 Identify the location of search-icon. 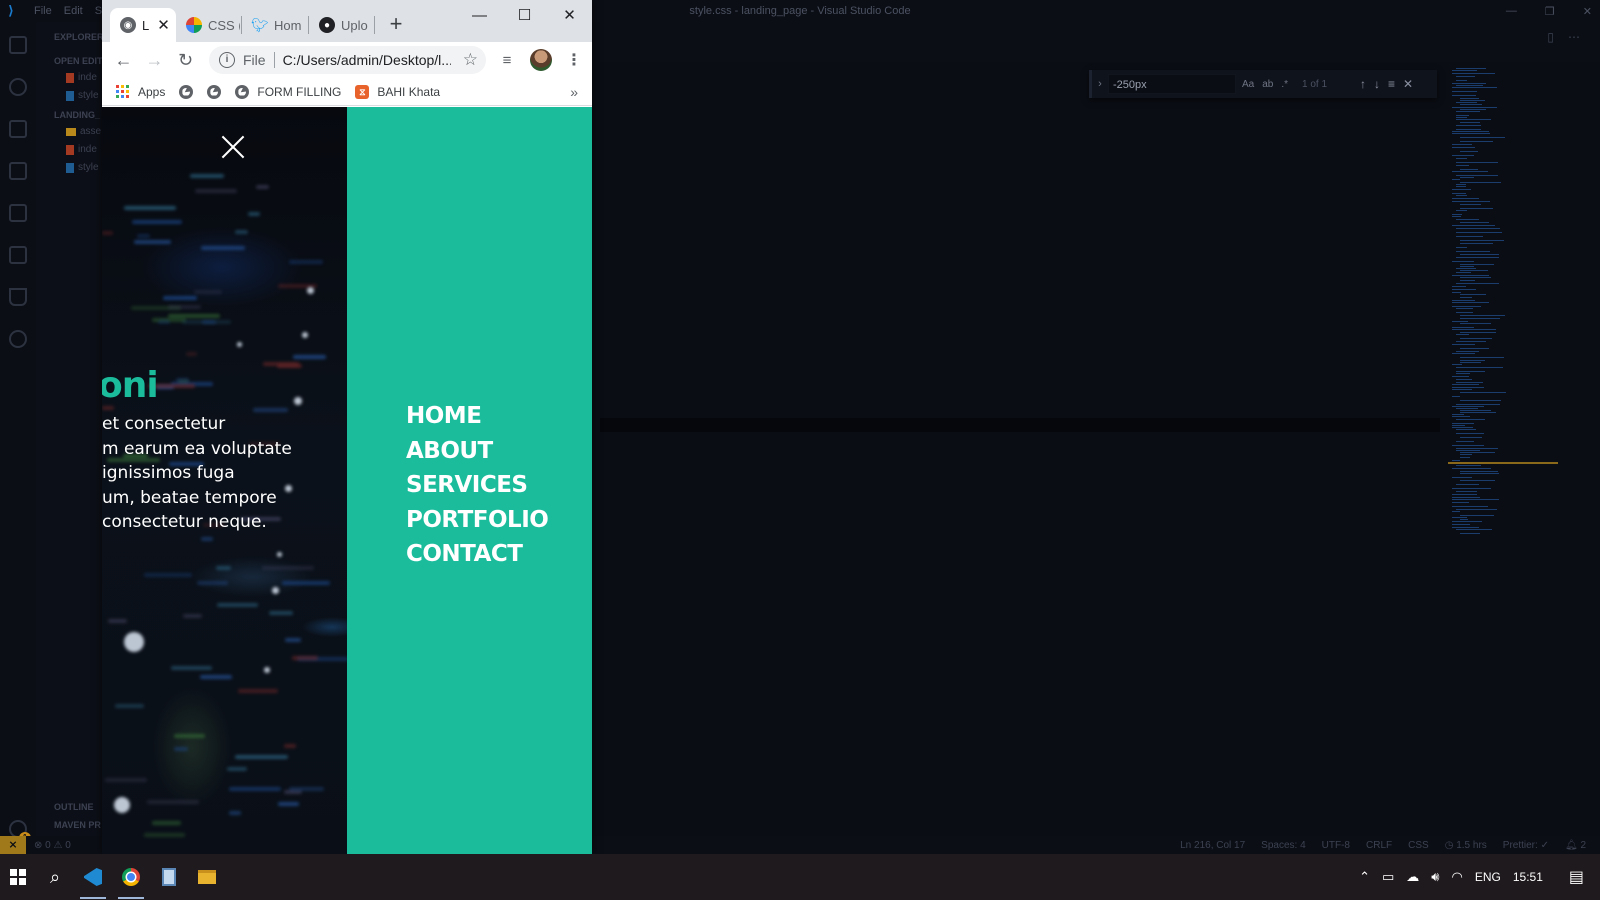
(18, 87).